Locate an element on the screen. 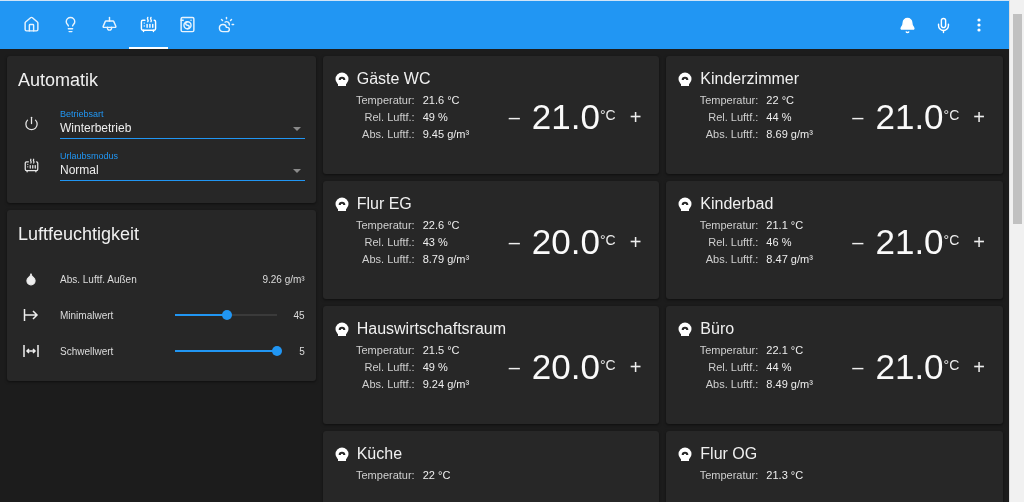 This screenshot has width=1024, height=502. room-name: Kinderzimmer is located at coordinates (750, 79).